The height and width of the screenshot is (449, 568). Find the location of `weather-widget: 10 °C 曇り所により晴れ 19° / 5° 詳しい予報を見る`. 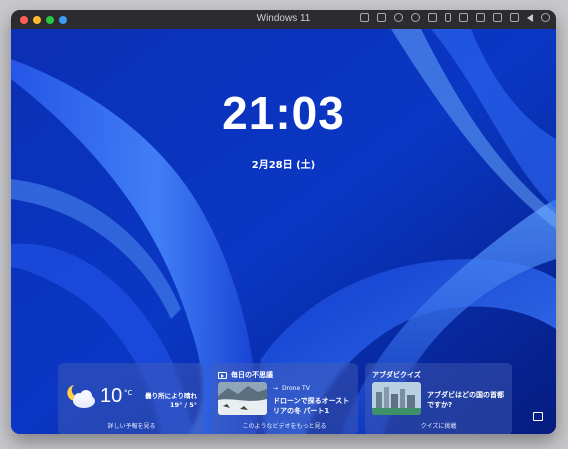

weather-widget: 10 °C 曇り所により晴れ 19° / 5° 詳しい予報を見る is located at coordinates (131, 398).